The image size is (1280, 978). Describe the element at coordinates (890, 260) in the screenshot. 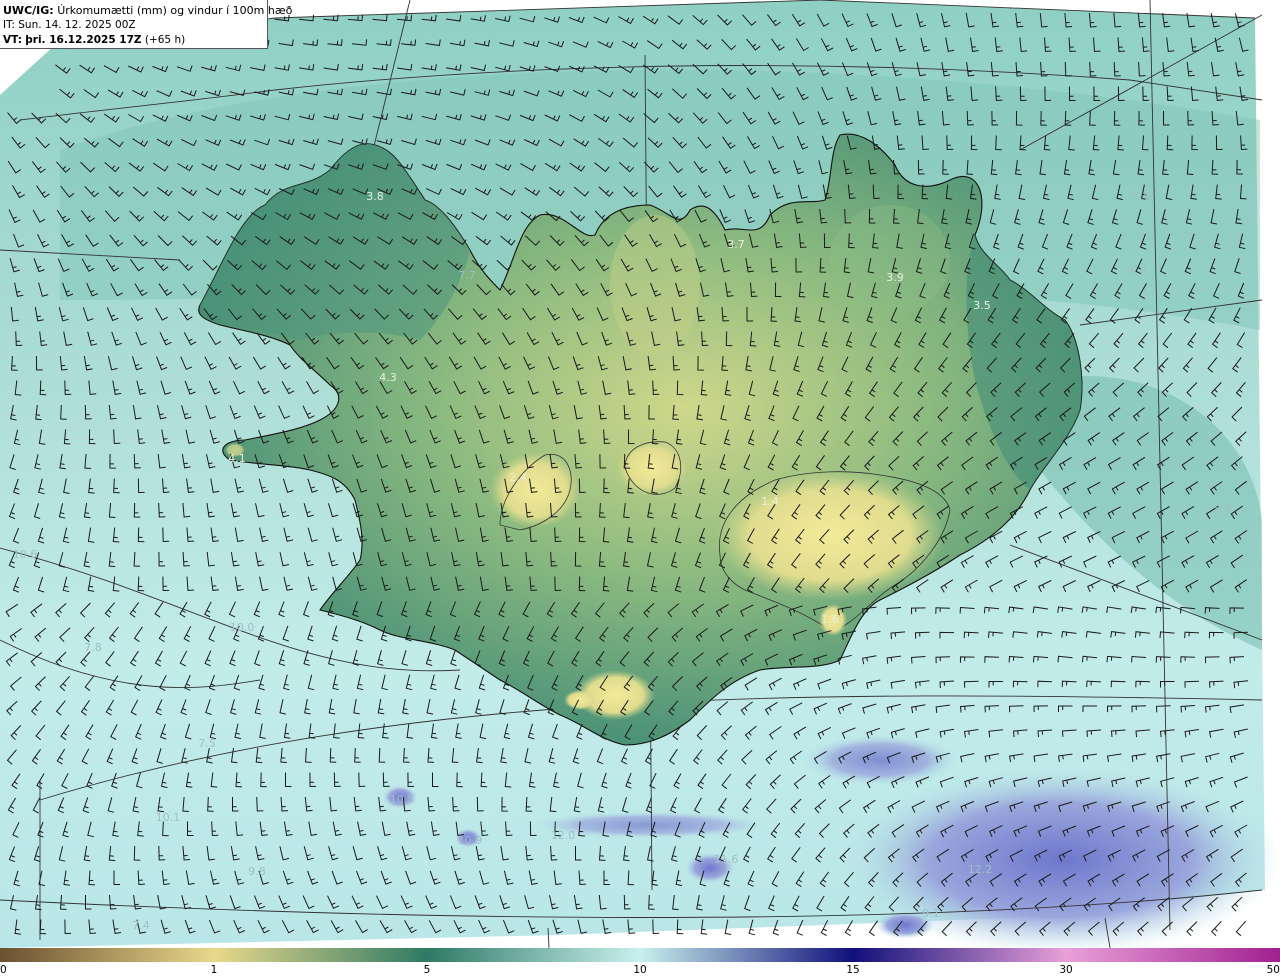

I see `north-east-highlight` at that location.